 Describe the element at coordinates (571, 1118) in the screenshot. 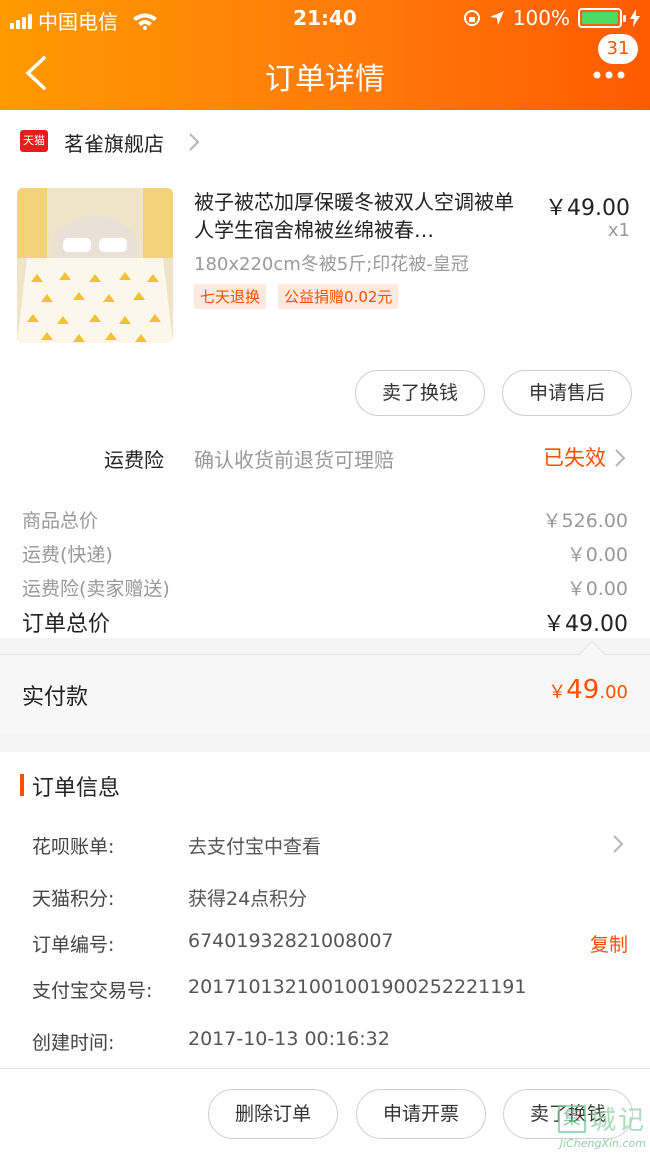

I see `watermark-box: 集` at that location.